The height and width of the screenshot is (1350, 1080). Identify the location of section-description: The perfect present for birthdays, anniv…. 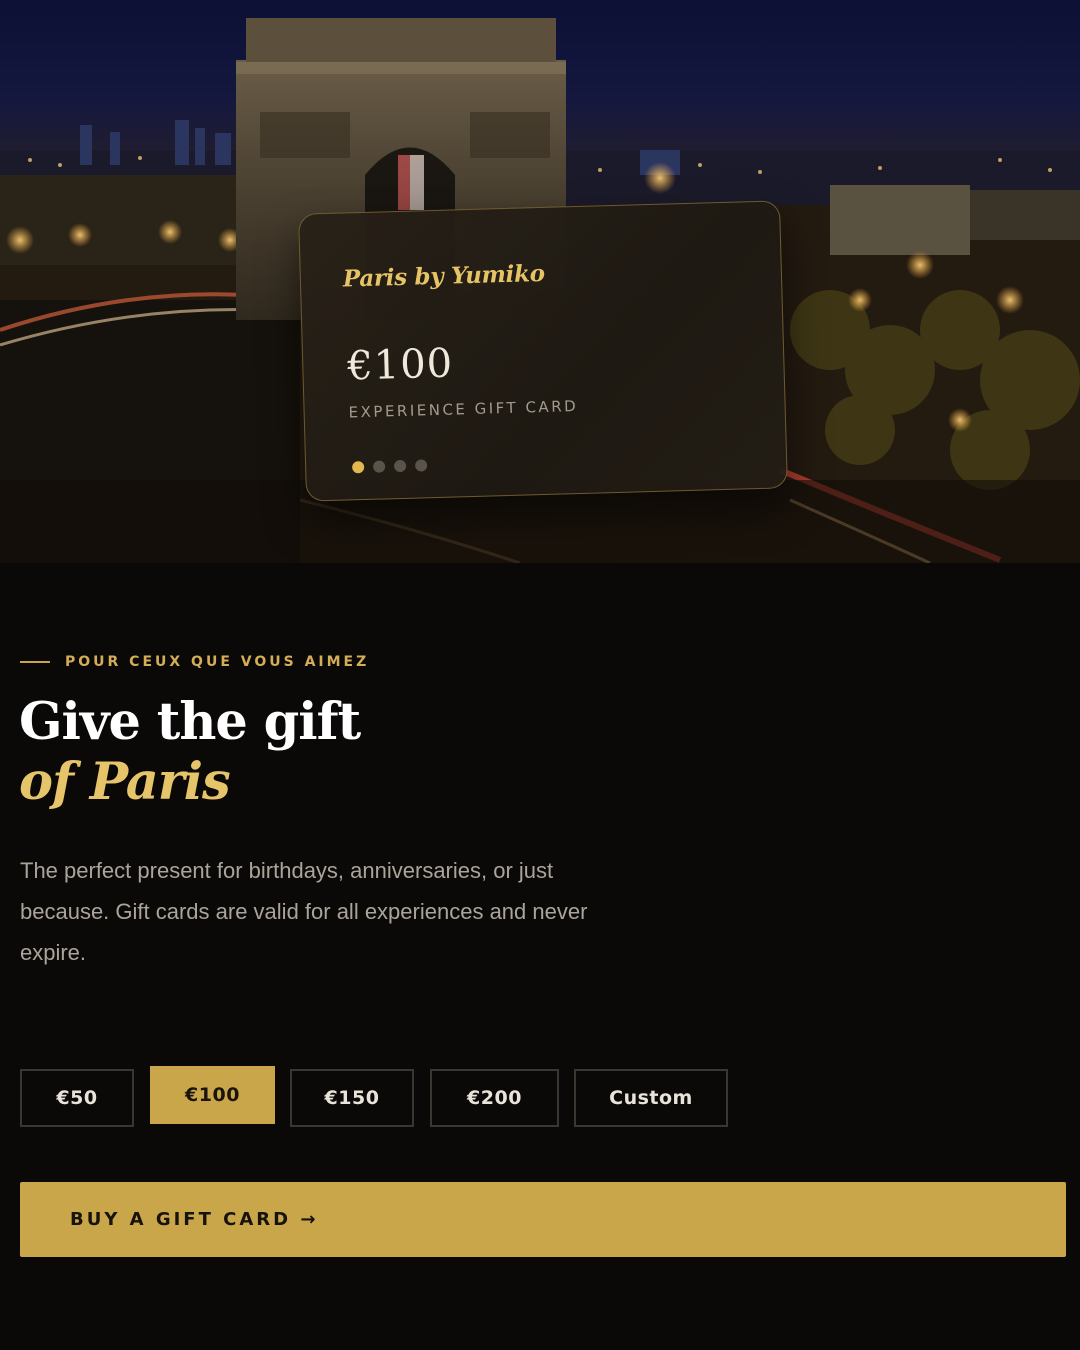
(304, 911).